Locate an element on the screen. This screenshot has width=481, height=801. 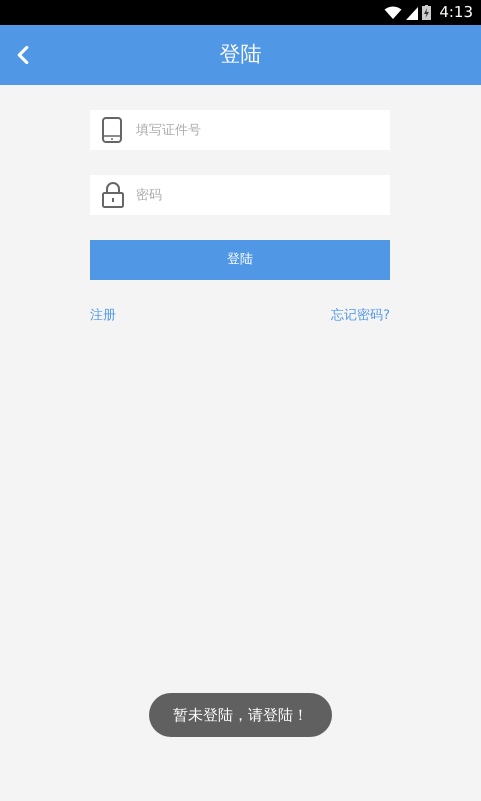
phone-icon is located at coordinates (112, 130).